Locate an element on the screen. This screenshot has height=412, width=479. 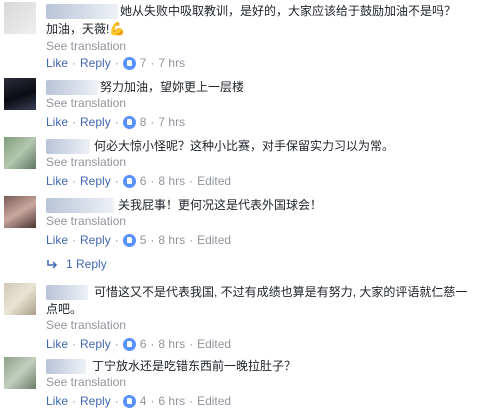
comment-text-line: 点吧。 is located at coordinates (64, 309).